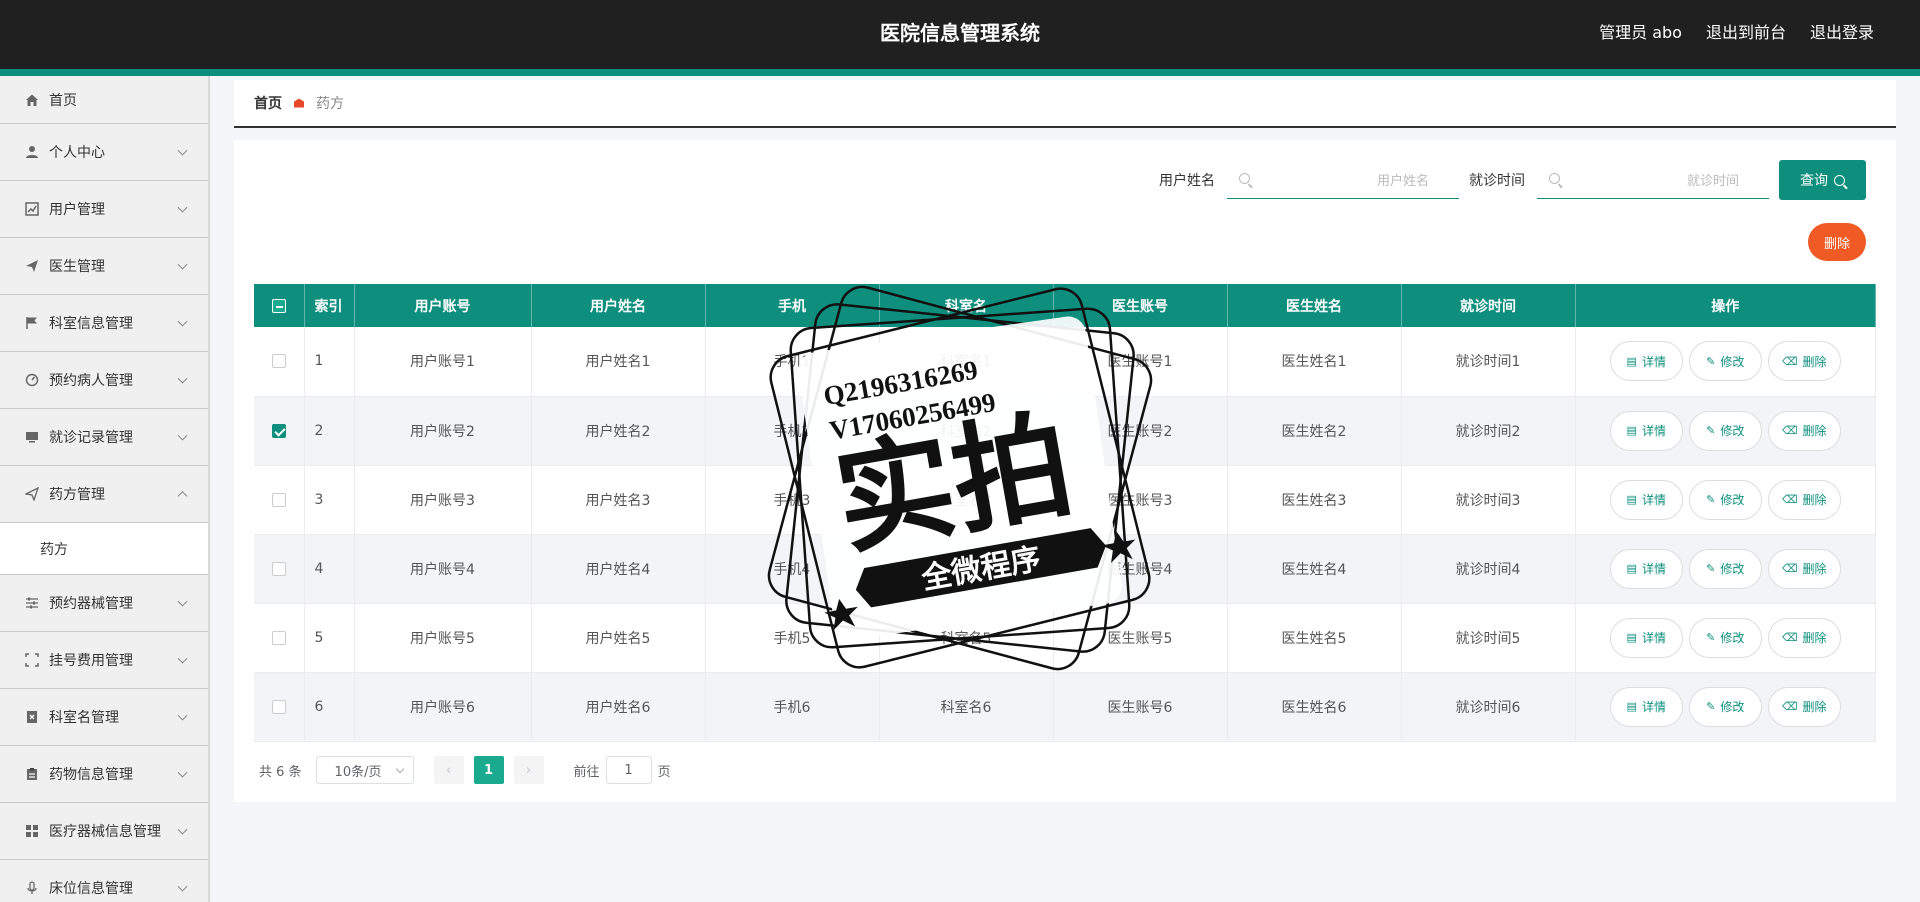 This screenshot has height=902, width=1920. Describe the element at coordinates (104, 380) in the screenshot. I see `sidebar-item-appointment-patients: 预约病人管理` at that location.